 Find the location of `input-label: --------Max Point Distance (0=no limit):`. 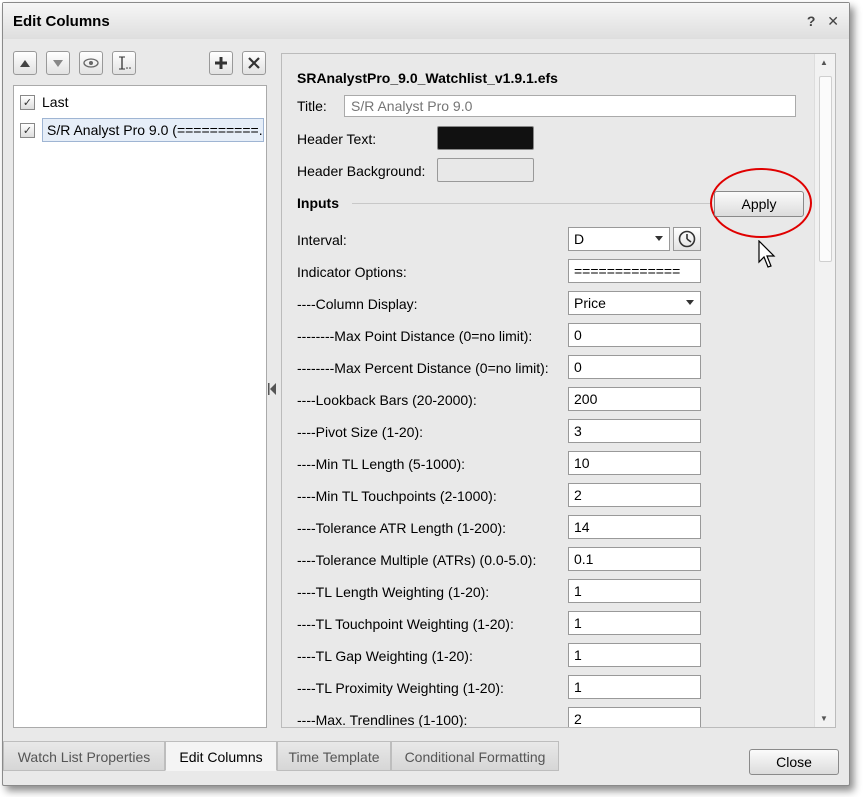

input-label: --------Max Point Distance (0=no limit): is located at coordinates (415, 336).